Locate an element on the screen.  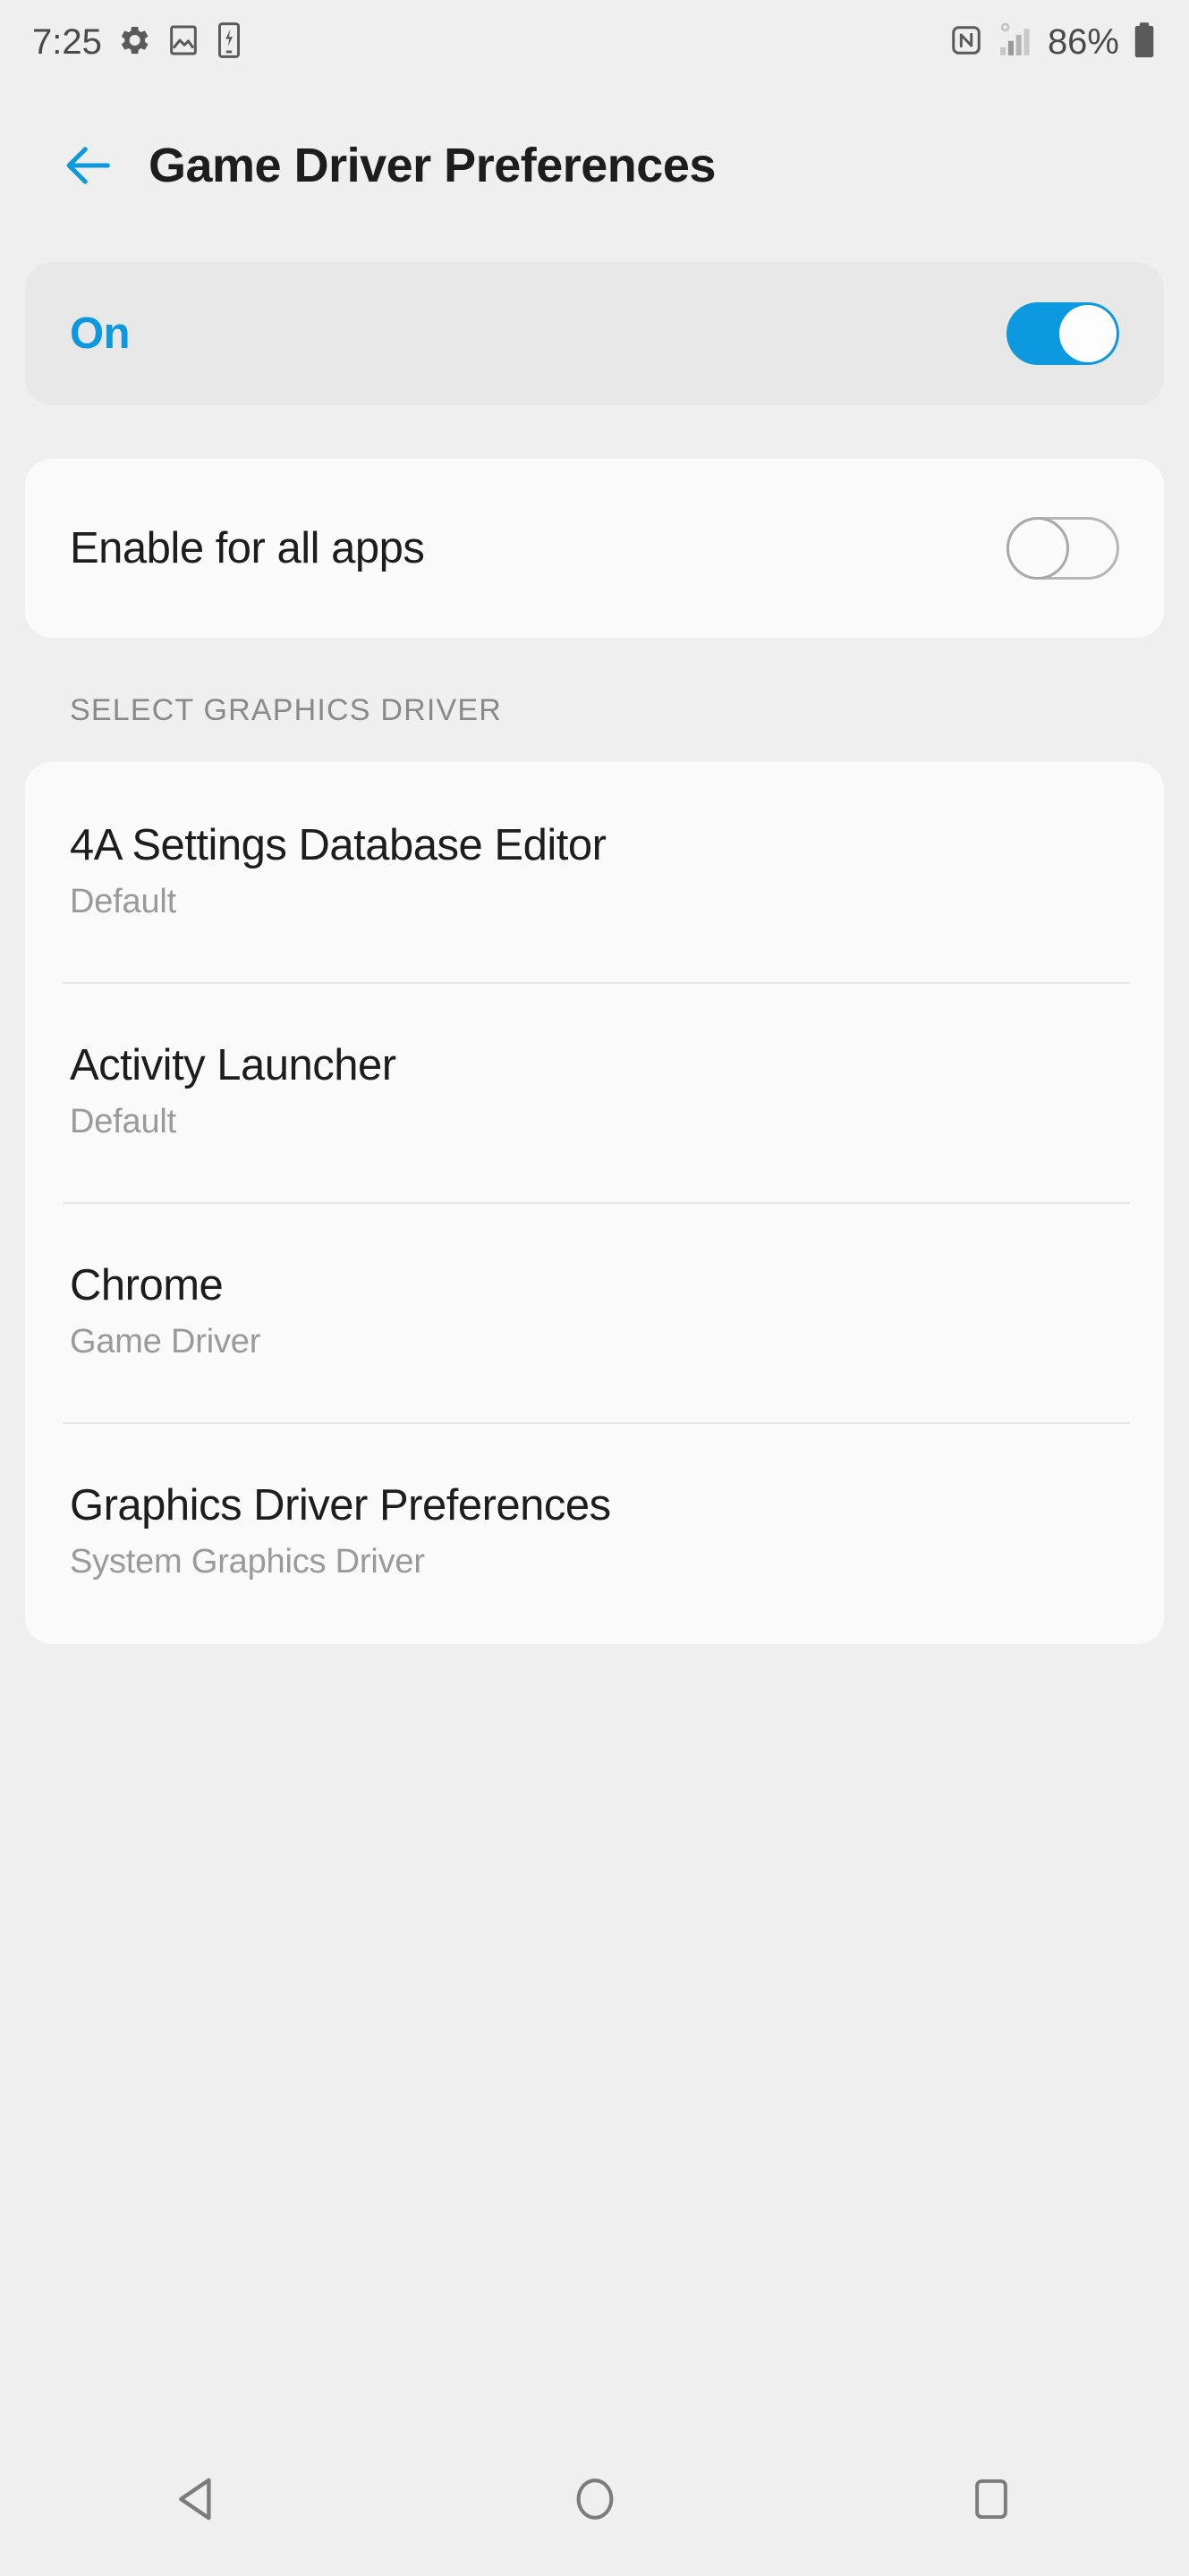
page-title: Game Driver Preferences is located at coordinates (432, 165).